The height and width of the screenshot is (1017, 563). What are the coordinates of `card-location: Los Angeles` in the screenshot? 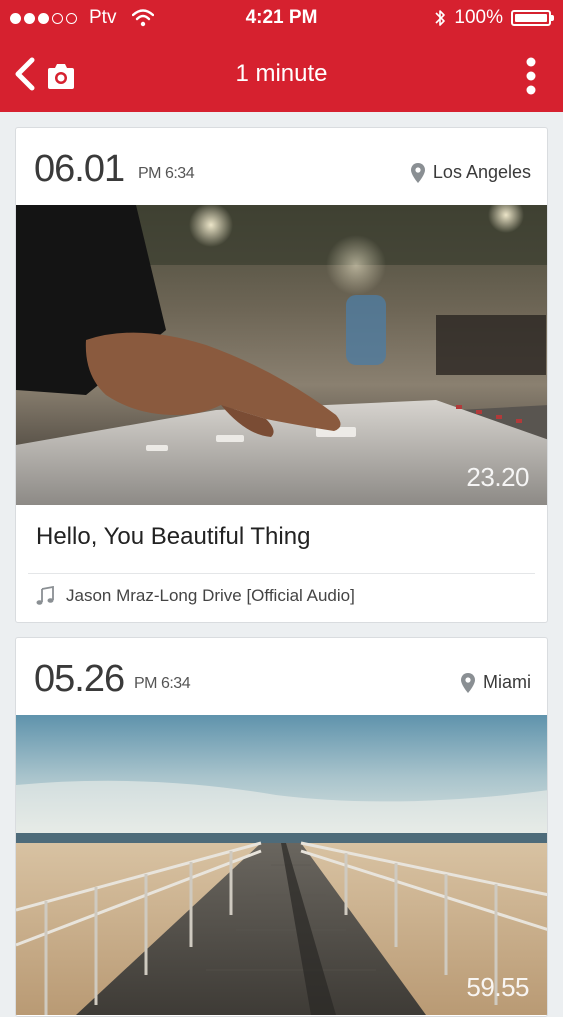 It's located at (470, 172).